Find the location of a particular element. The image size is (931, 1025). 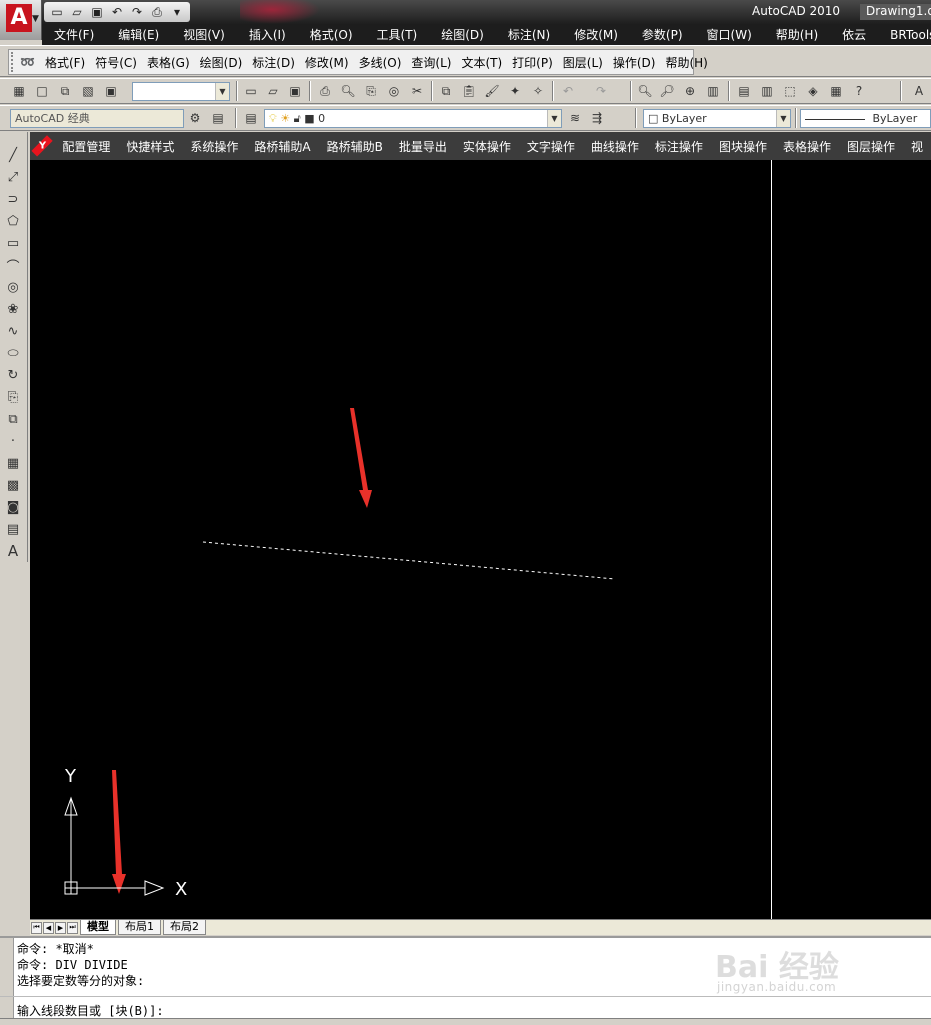

hz-item-print: 打印(P) is located at coordinates (532, 62).